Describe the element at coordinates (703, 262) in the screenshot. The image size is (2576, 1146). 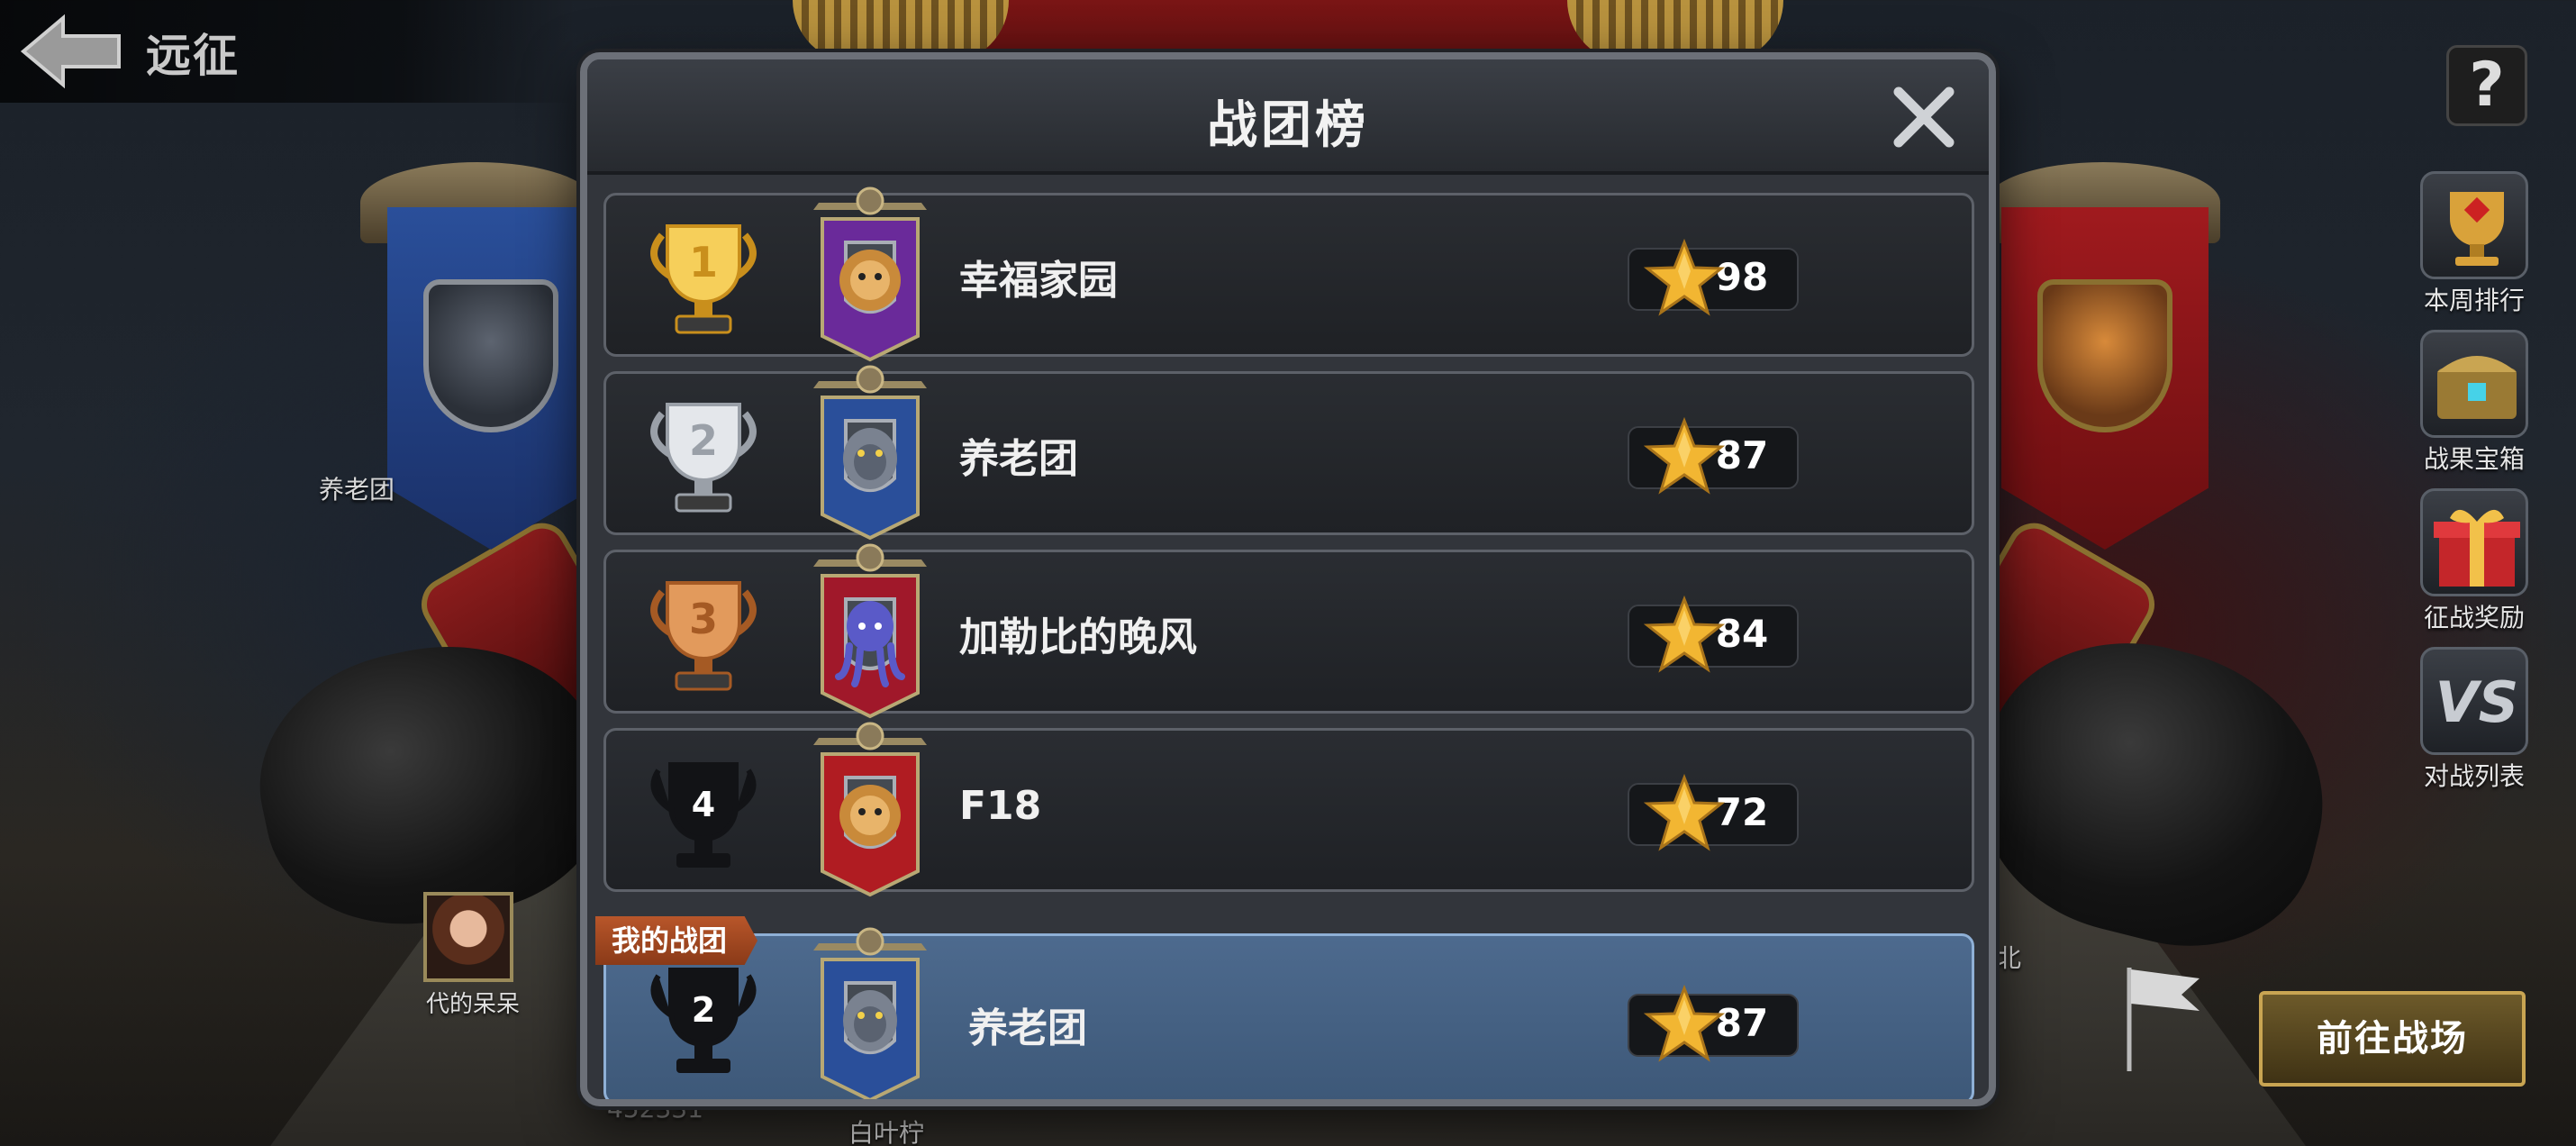
I see `svg-text: 1` at that location.